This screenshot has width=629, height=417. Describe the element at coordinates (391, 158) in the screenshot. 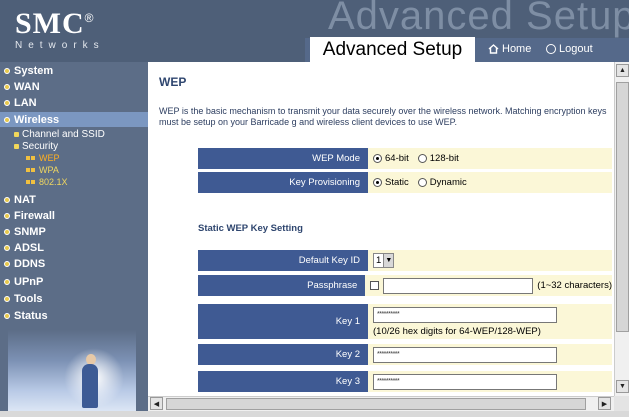

I see `wep-mode-64-option: 64-bit` at that location.